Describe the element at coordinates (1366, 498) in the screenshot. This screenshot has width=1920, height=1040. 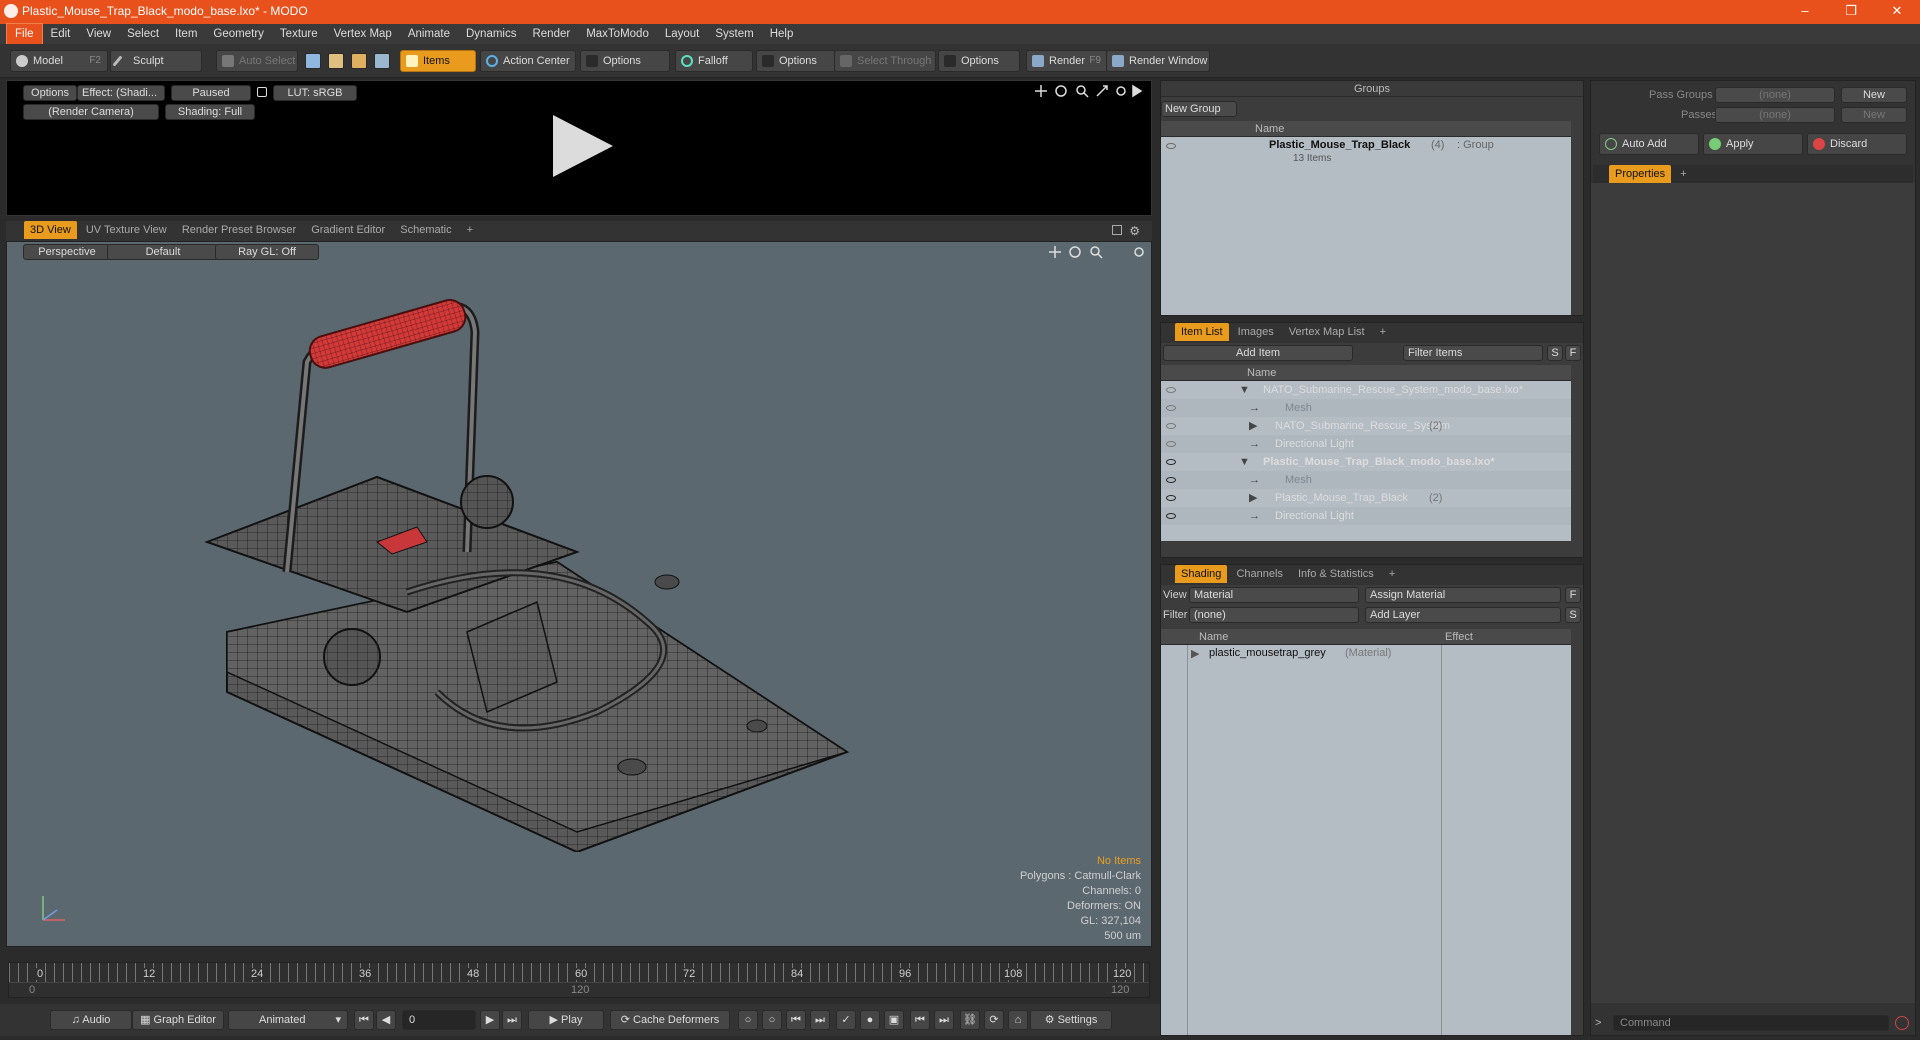
I see `item-tree-row: ▶ Plastic_Mouse_Trap_Black (2)` at that location.